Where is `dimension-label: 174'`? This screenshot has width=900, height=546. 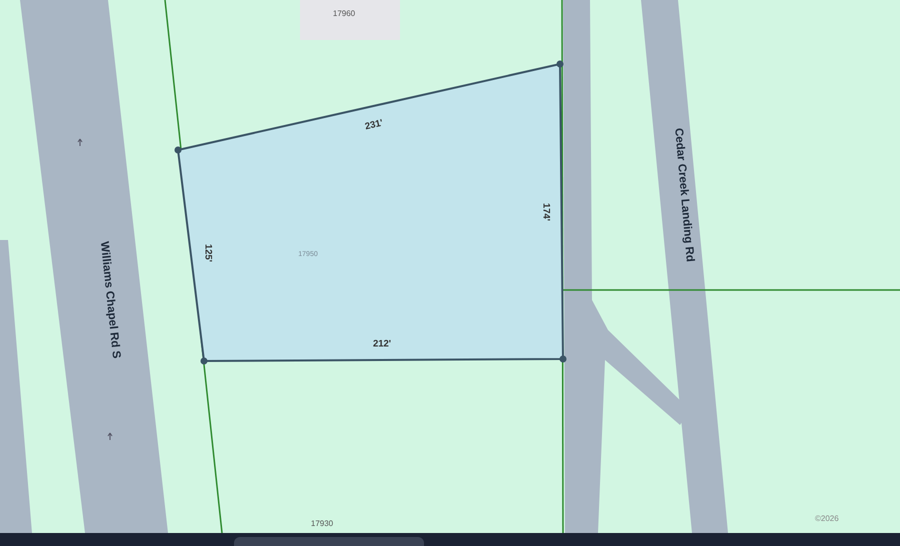 dimension-label: 174' is located at coordinates (546, 212).